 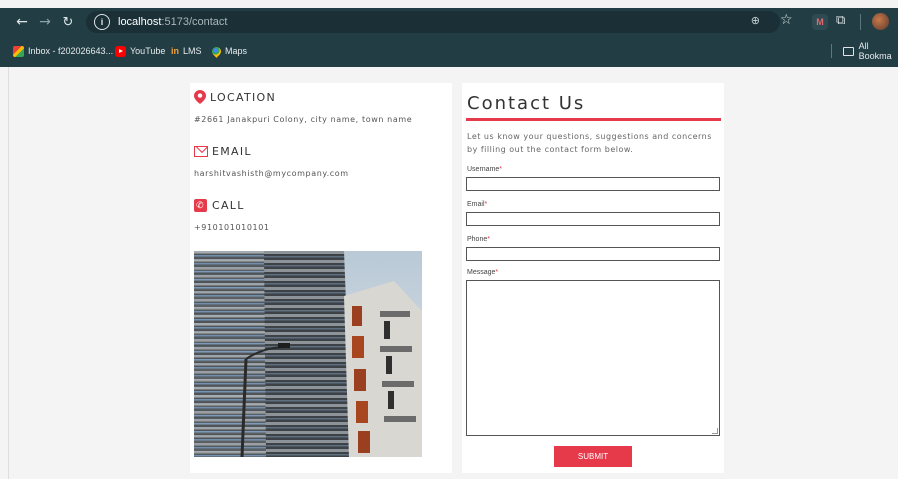 I want to click on username-label: Username*, so click(x=484, y=169).